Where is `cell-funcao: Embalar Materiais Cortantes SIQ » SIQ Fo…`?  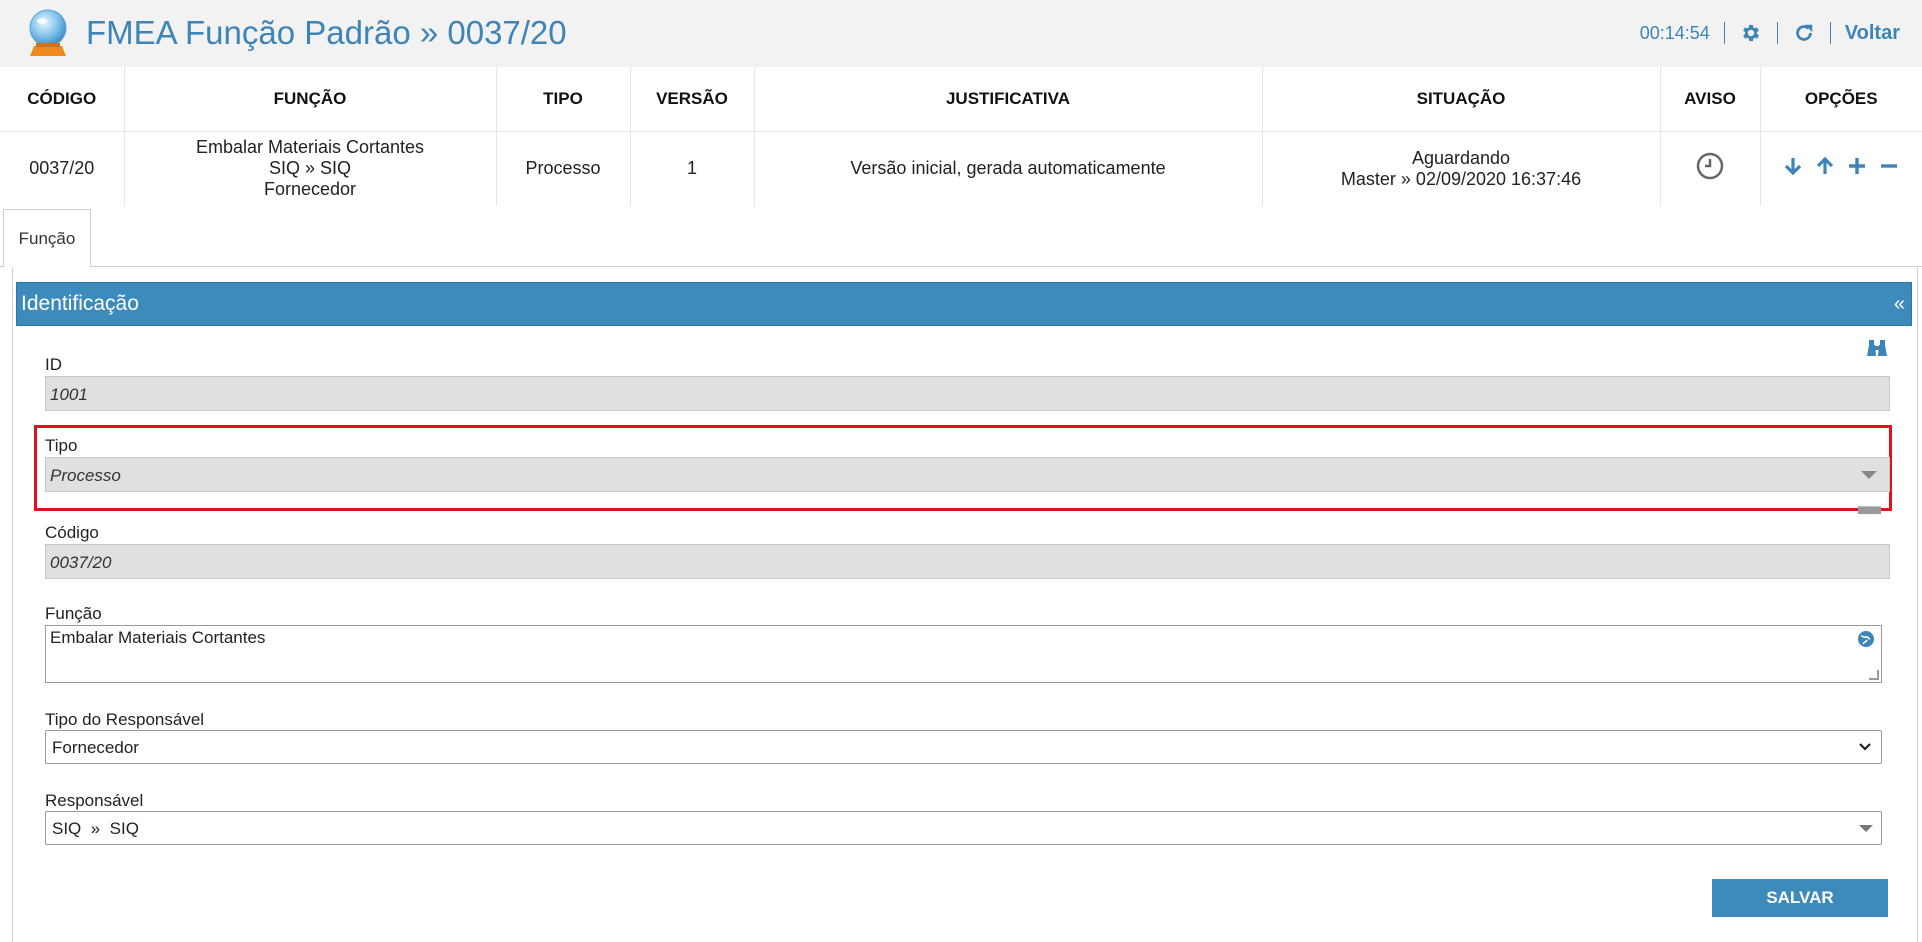
cell-funcao: Embalar Materiais Cortantes SIQ » SIQ Fo… is located at coordinates (310, 168).